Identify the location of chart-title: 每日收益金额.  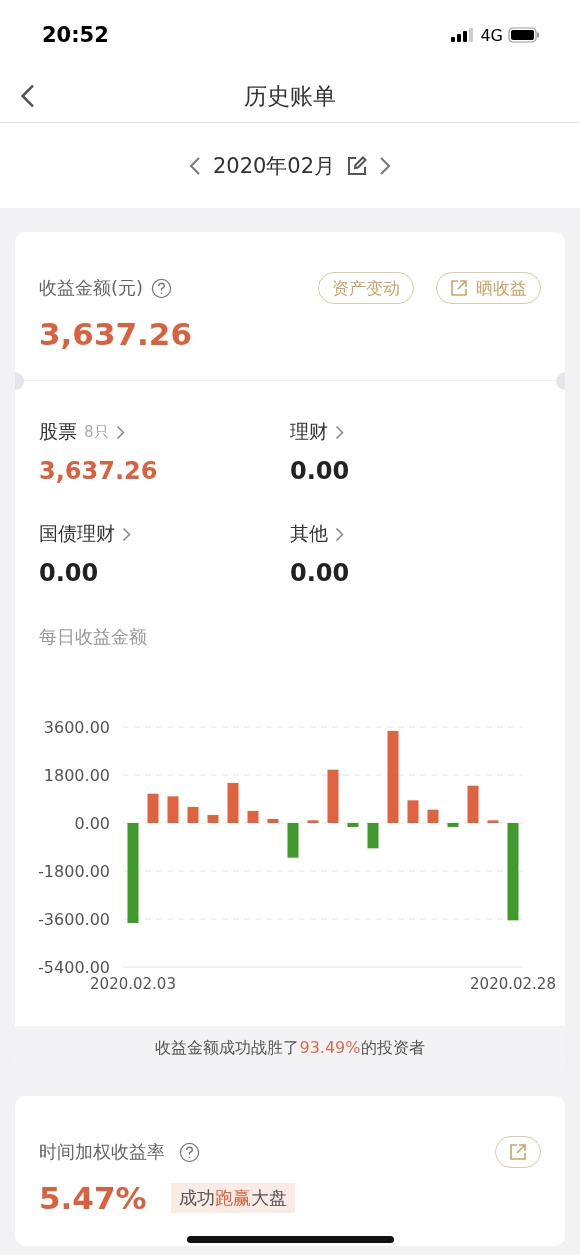
(93, 637).